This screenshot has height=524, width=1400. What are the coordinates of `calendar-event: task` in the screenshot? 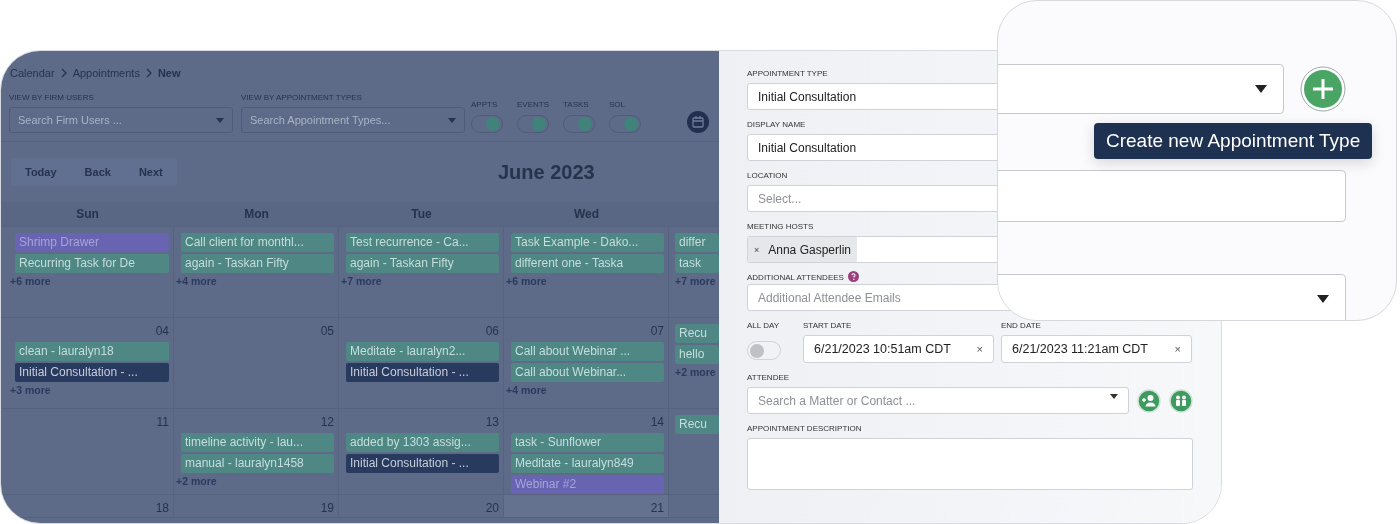 It's located at (697, 263).